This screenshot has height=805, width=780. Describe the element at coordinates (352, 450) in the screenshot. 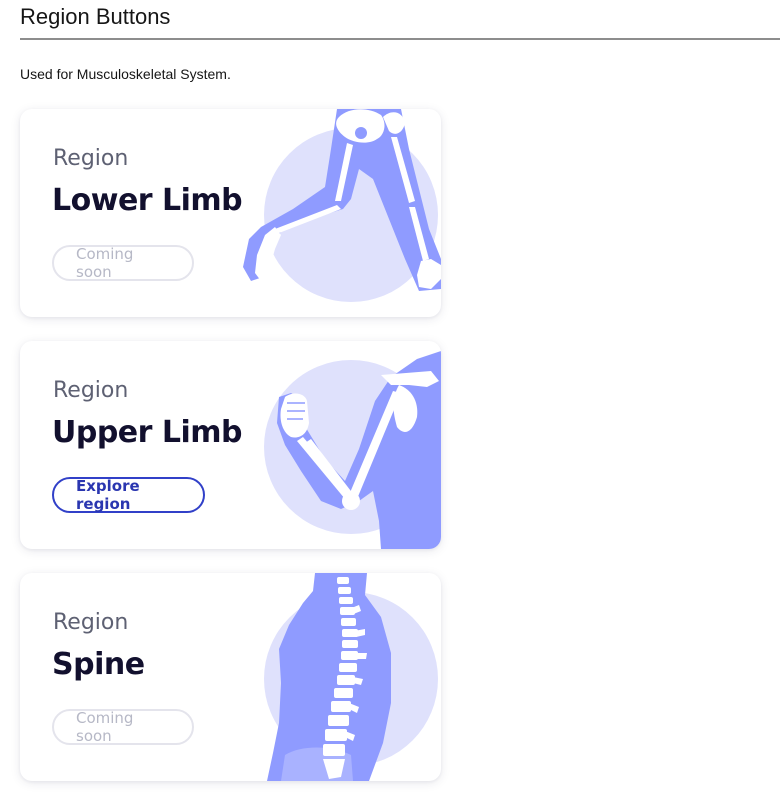

I see `upper-limb-skeleton-icon` at that location.